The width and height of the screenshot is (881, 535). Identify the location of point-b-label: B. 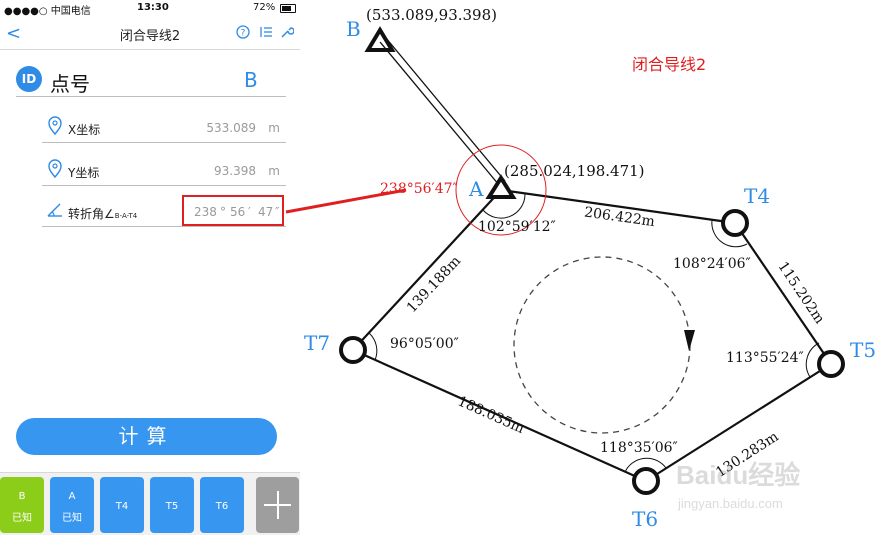
(353, 29).